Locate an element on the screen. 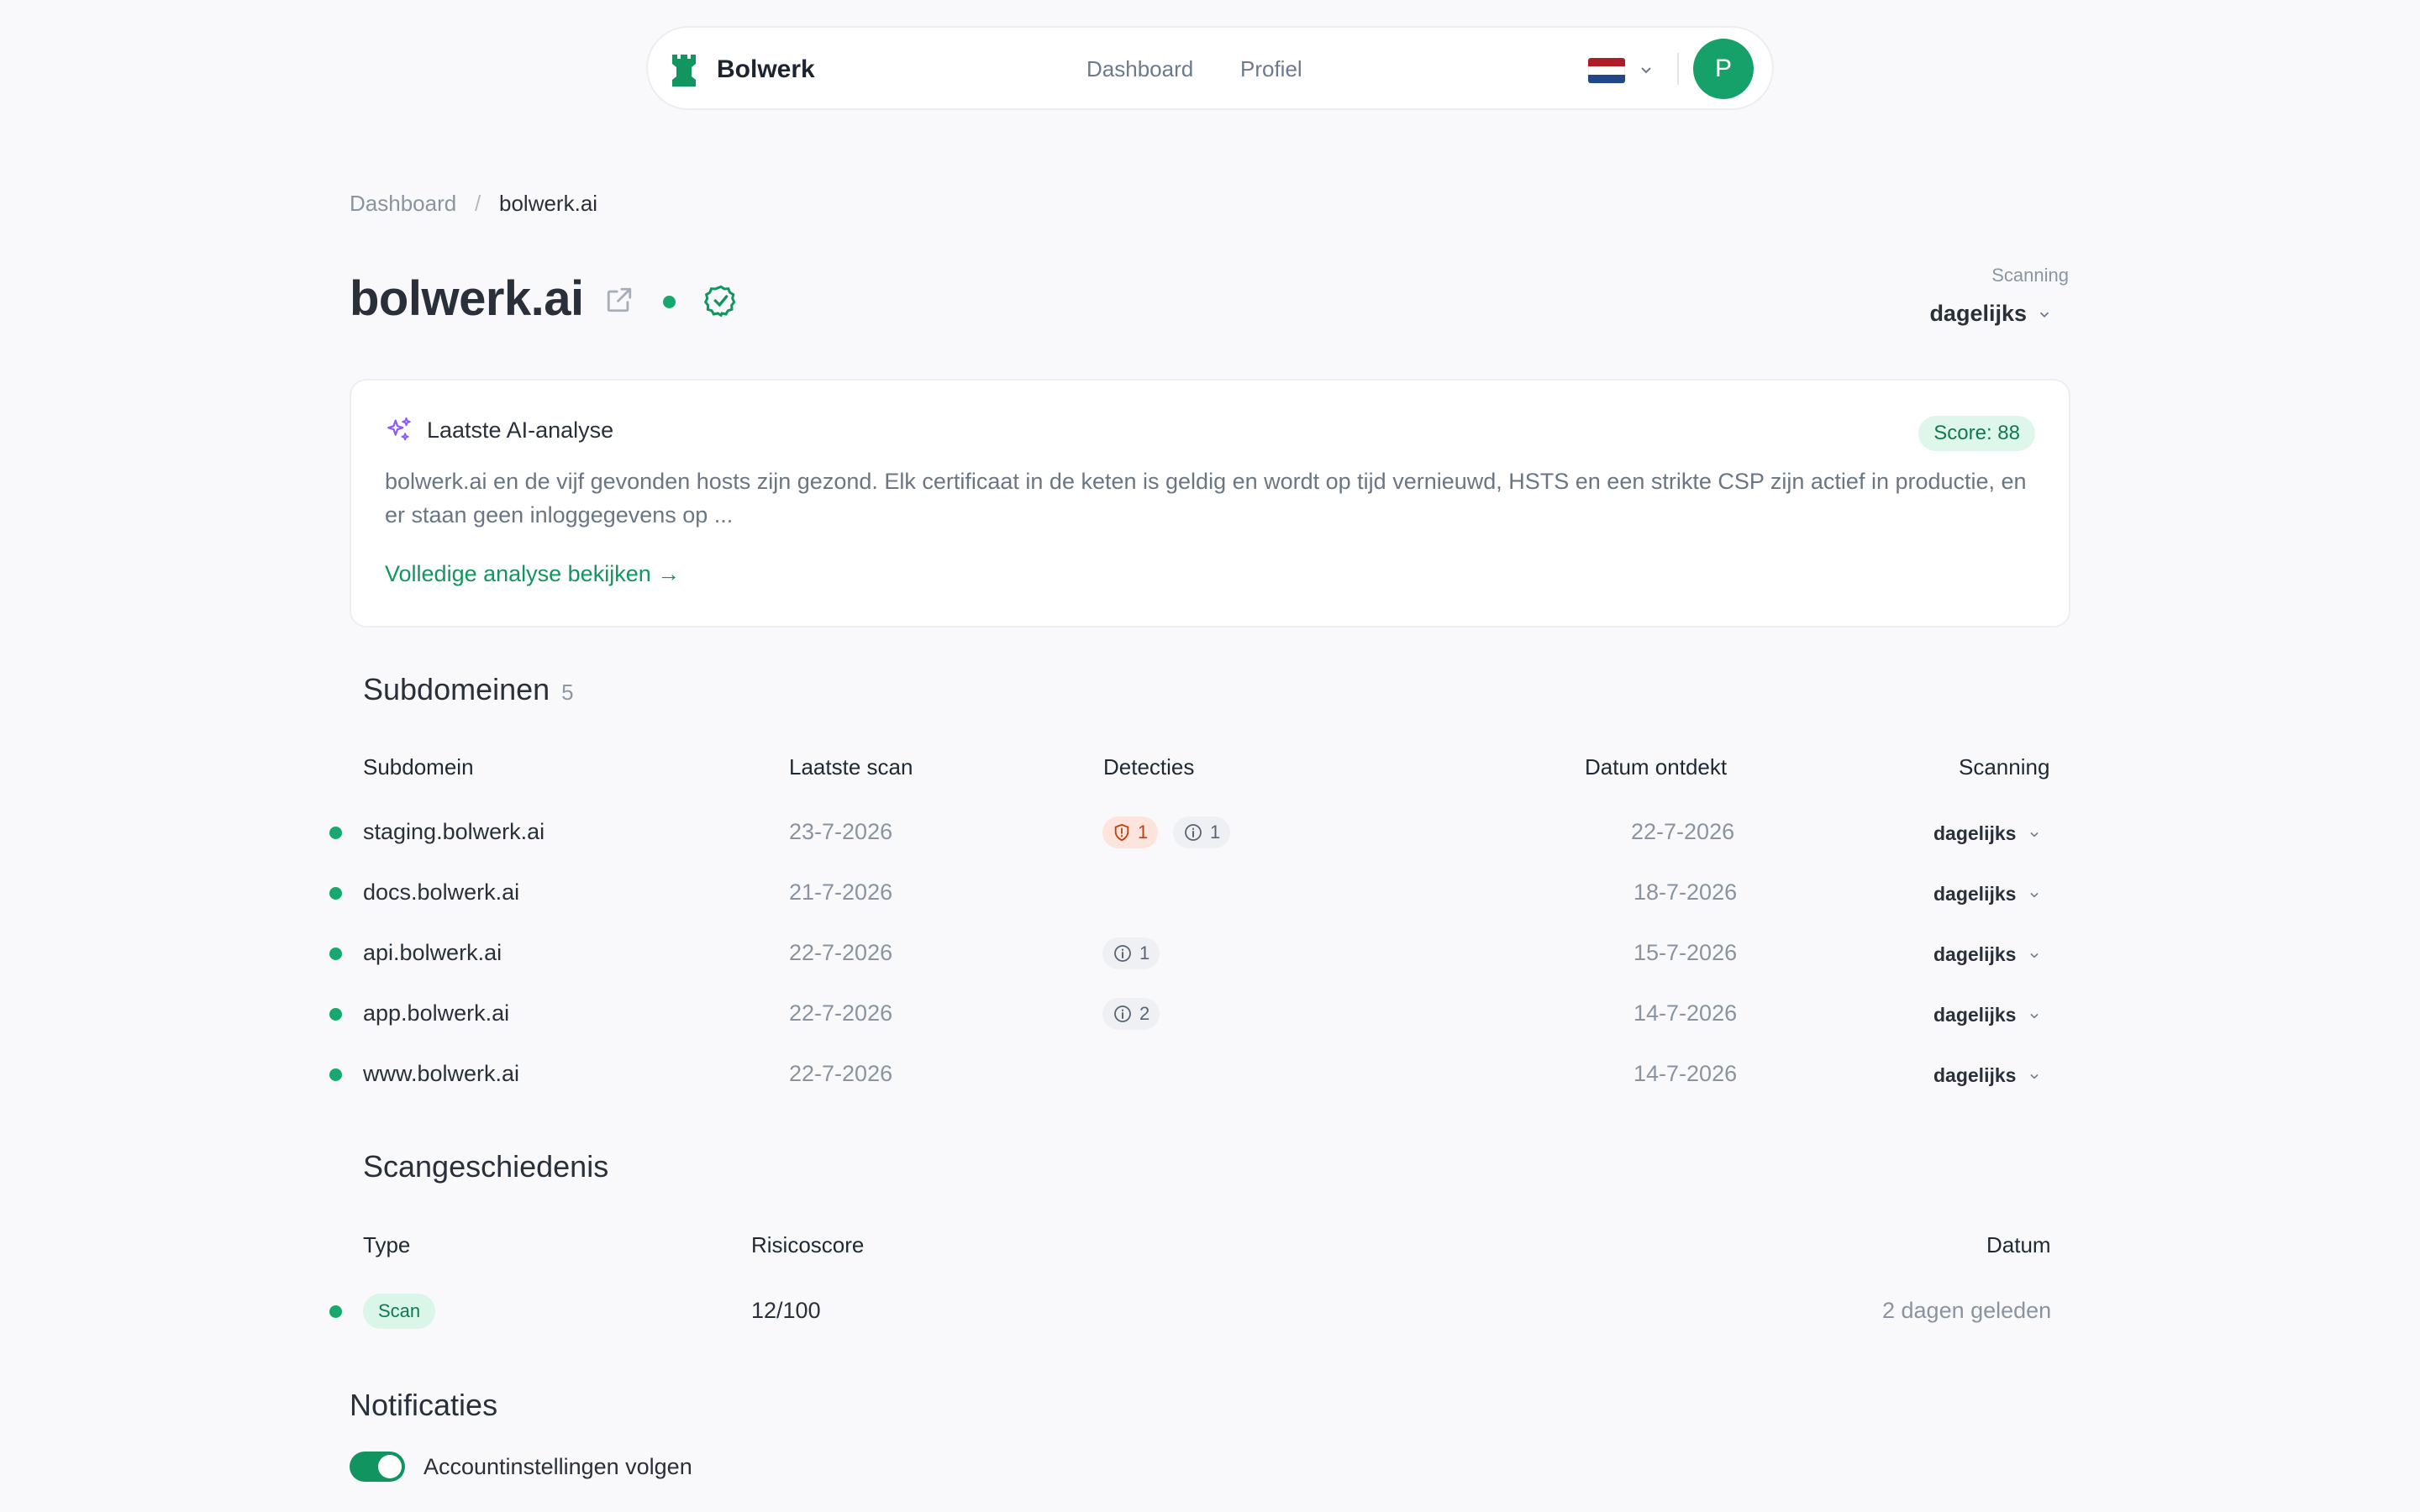  toggle-label: Accountinstellingen volgen is located at coordinates (558, 1466).